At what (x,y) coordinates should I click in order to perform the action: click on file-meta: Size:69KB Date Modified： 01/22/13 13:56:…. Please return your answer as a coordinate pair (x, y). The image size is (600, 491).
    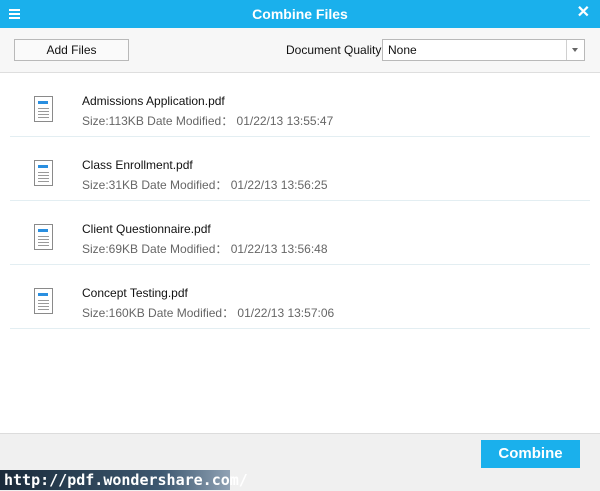
    Looking at the image, I should click on (205, 249).